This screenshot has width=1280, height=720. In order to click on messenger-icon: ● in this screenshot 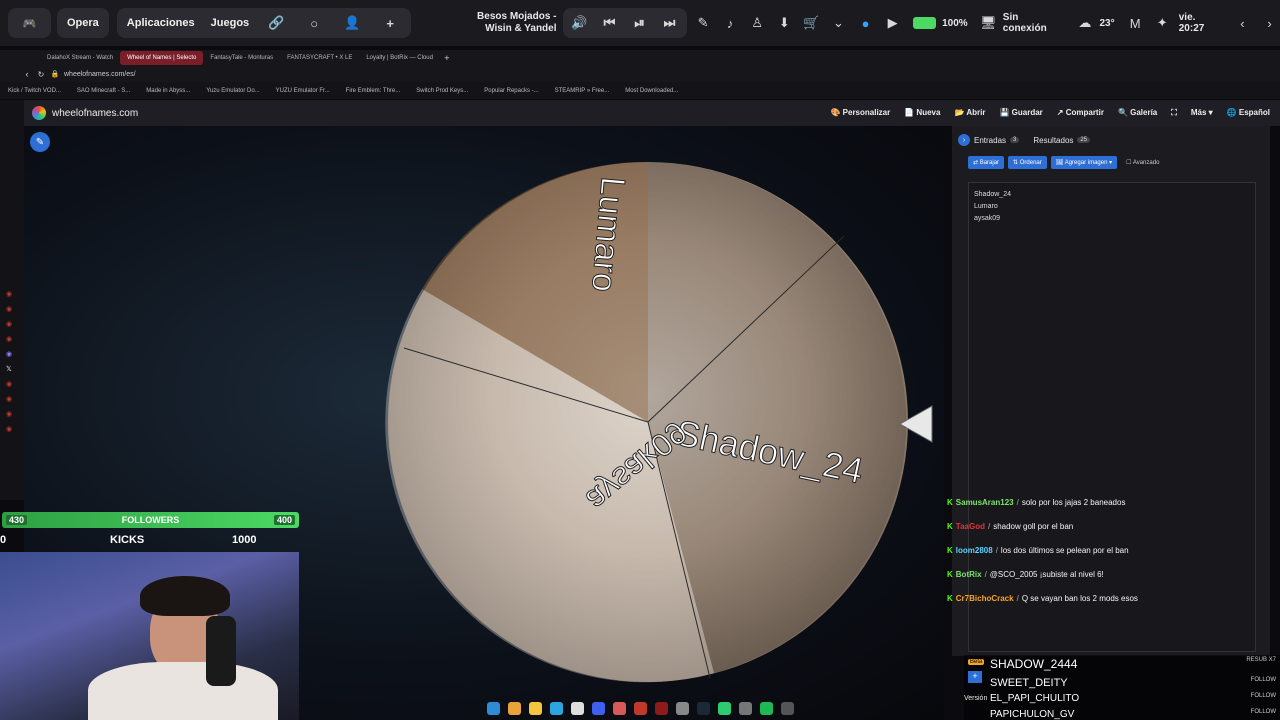, I will do `click(865, 23)`.